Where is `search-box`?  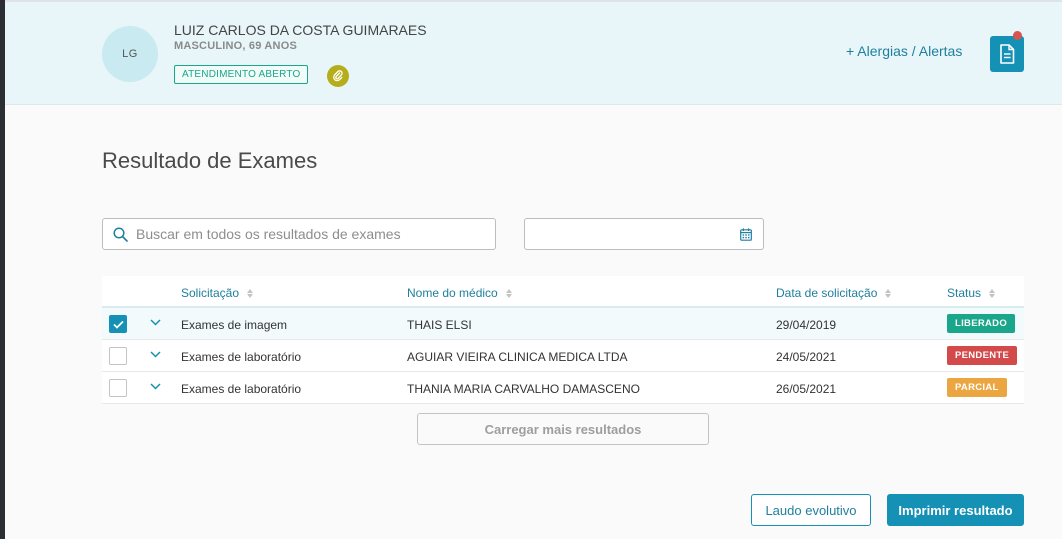
search-box is located at coordinates (299, 234).